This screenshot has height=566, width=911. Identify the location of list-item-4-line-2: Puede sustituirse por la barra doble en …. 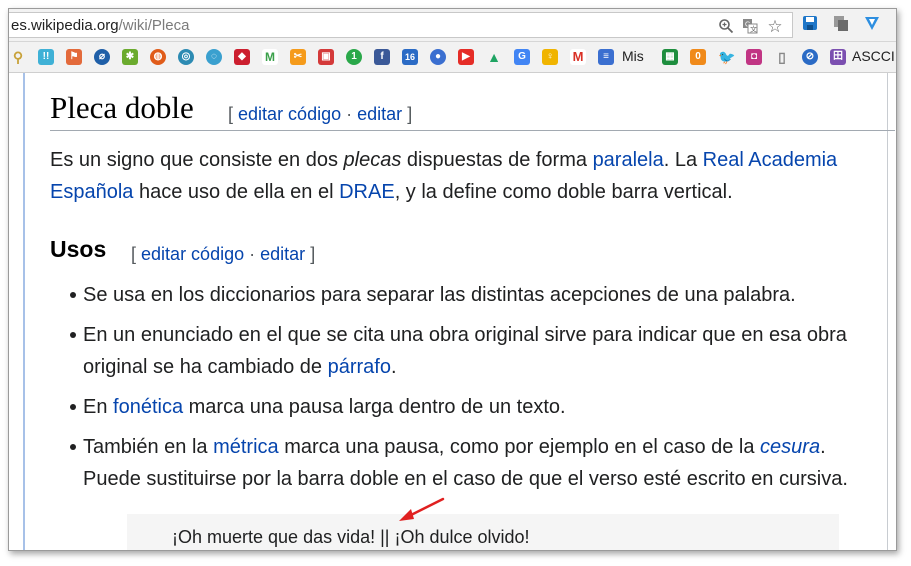
(465, 479).